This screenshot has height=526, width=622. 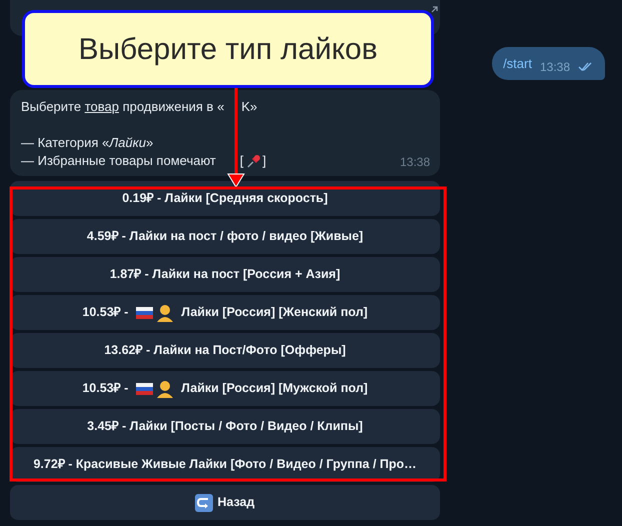 What do you see at coordinates (204, 503) in the screenshot?
I see `return-icon` at bounding box center [204, 503].